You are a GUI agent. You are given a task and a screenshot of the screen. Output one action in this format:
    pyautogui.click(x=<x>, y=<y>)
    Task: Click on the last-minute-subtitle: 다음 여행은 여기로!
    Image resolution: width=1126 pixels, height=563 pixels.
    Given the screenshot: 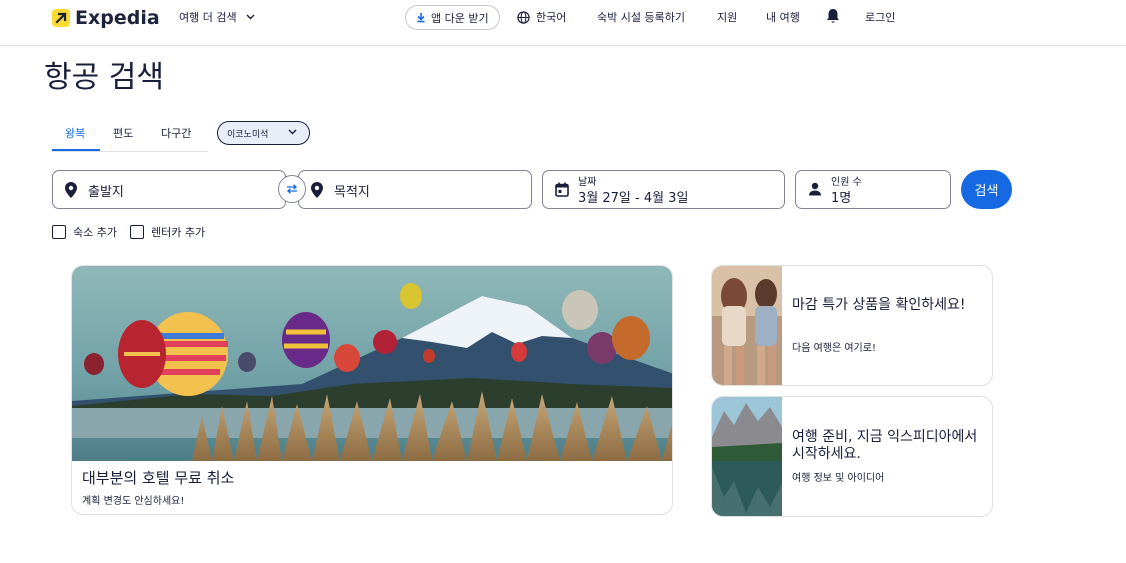 What is the action you would take?
    pyautogui.click(x=834, y=348)
    